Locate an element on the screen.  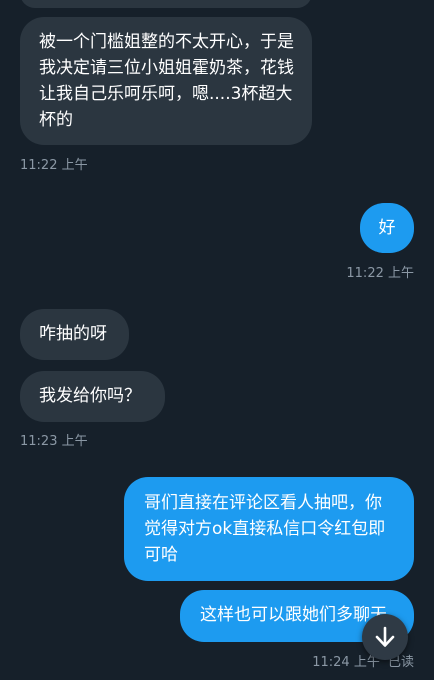
message-timestamp: 11:24 上午 is located at coordinates (346, 662).